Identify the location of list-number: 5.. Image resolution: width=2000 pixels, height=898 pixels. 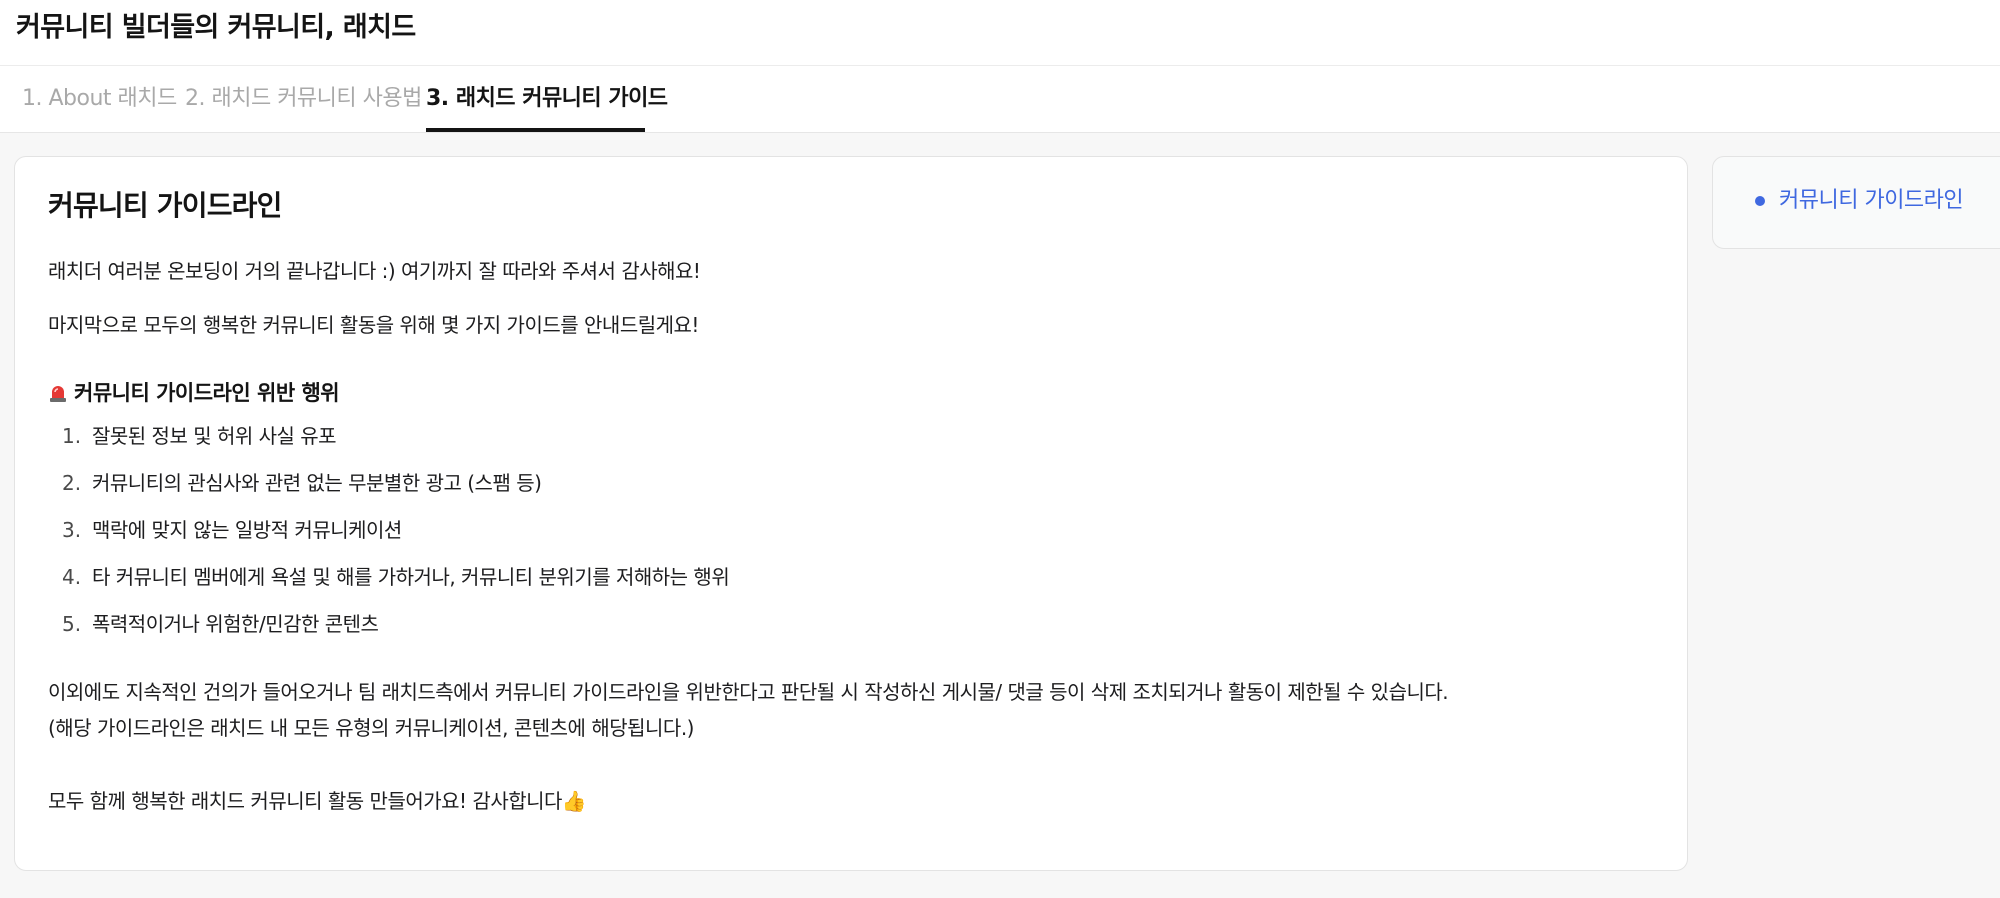
(72, 624).